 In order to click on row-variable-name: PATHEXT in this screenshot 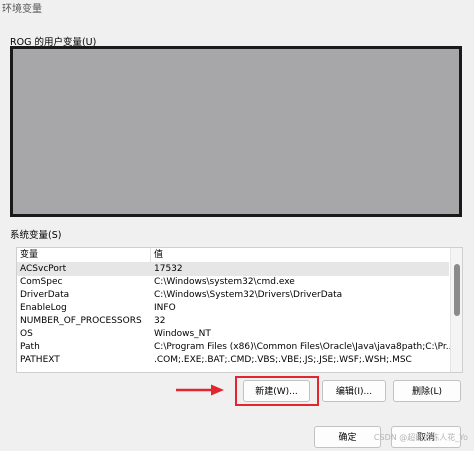, I will do `click(40, 360)`.